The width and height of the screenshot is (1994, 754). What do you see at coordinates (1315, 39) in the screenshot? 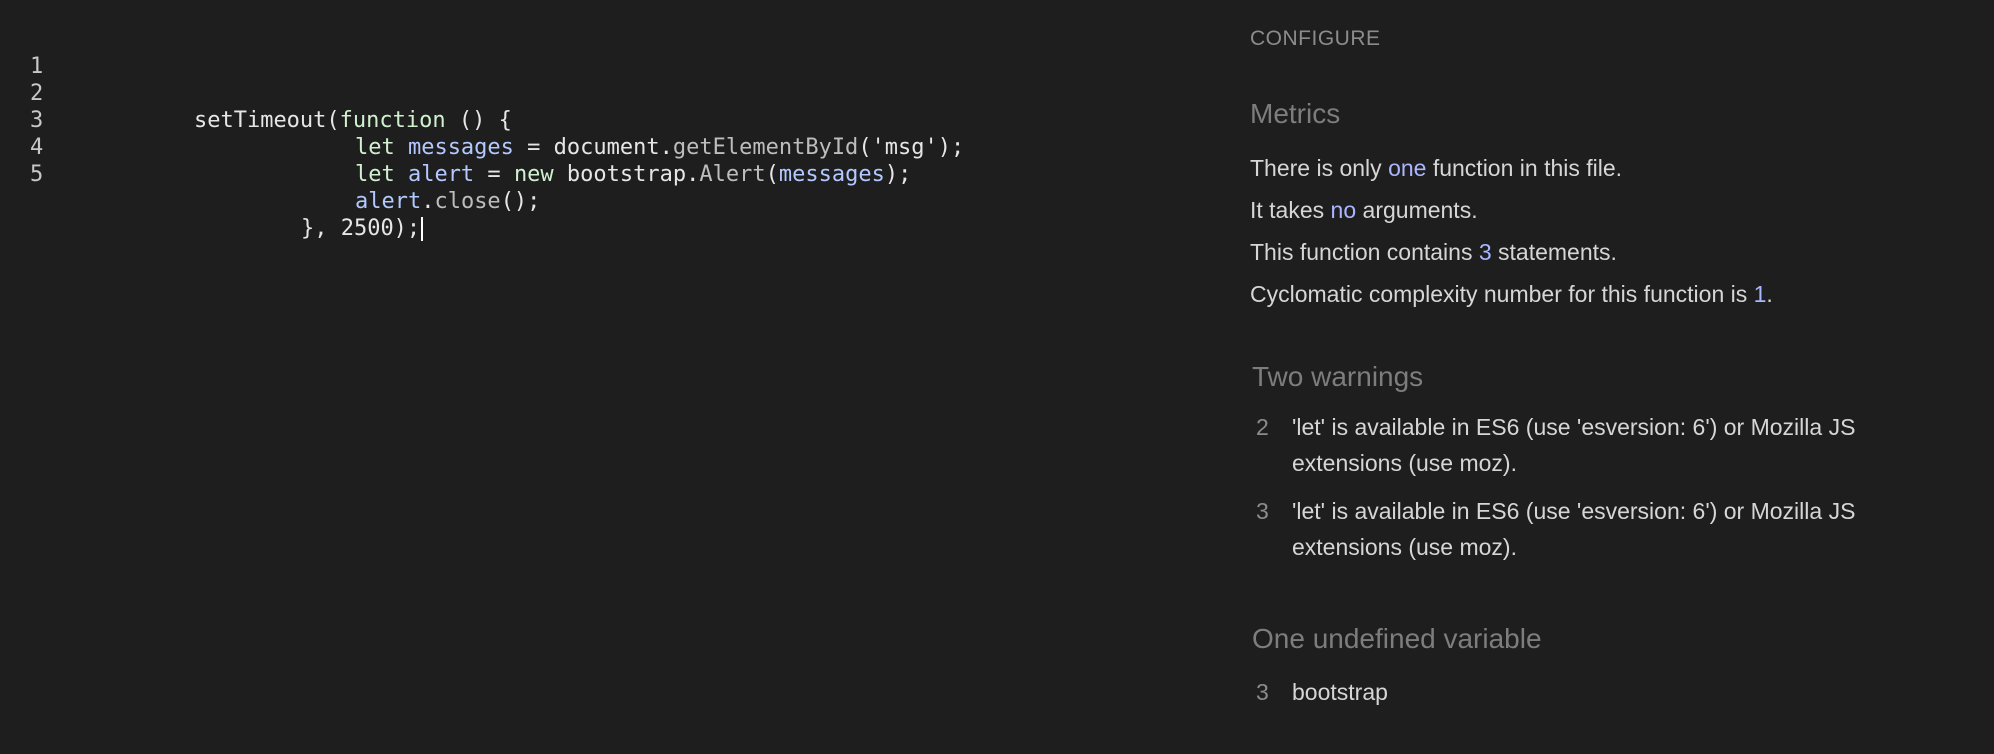
I see `configure-link: CONFIGURE` at bounding box center [1315, 39].